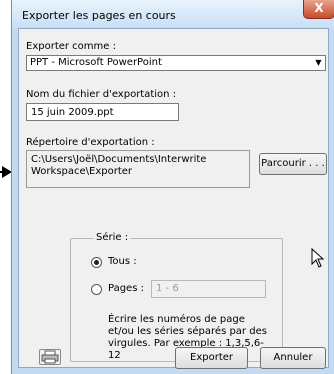 Image resolution: width=334 pixels, height=374 pixels. I want to click on pages-input: 1 - 6, so click(208, 289).